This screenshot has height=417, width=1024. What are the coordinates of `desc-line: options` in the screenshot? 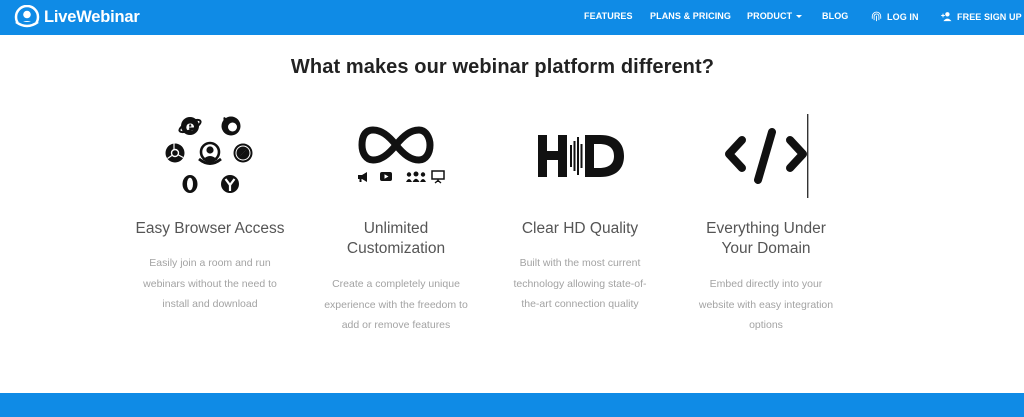 It's located at (766, 325).